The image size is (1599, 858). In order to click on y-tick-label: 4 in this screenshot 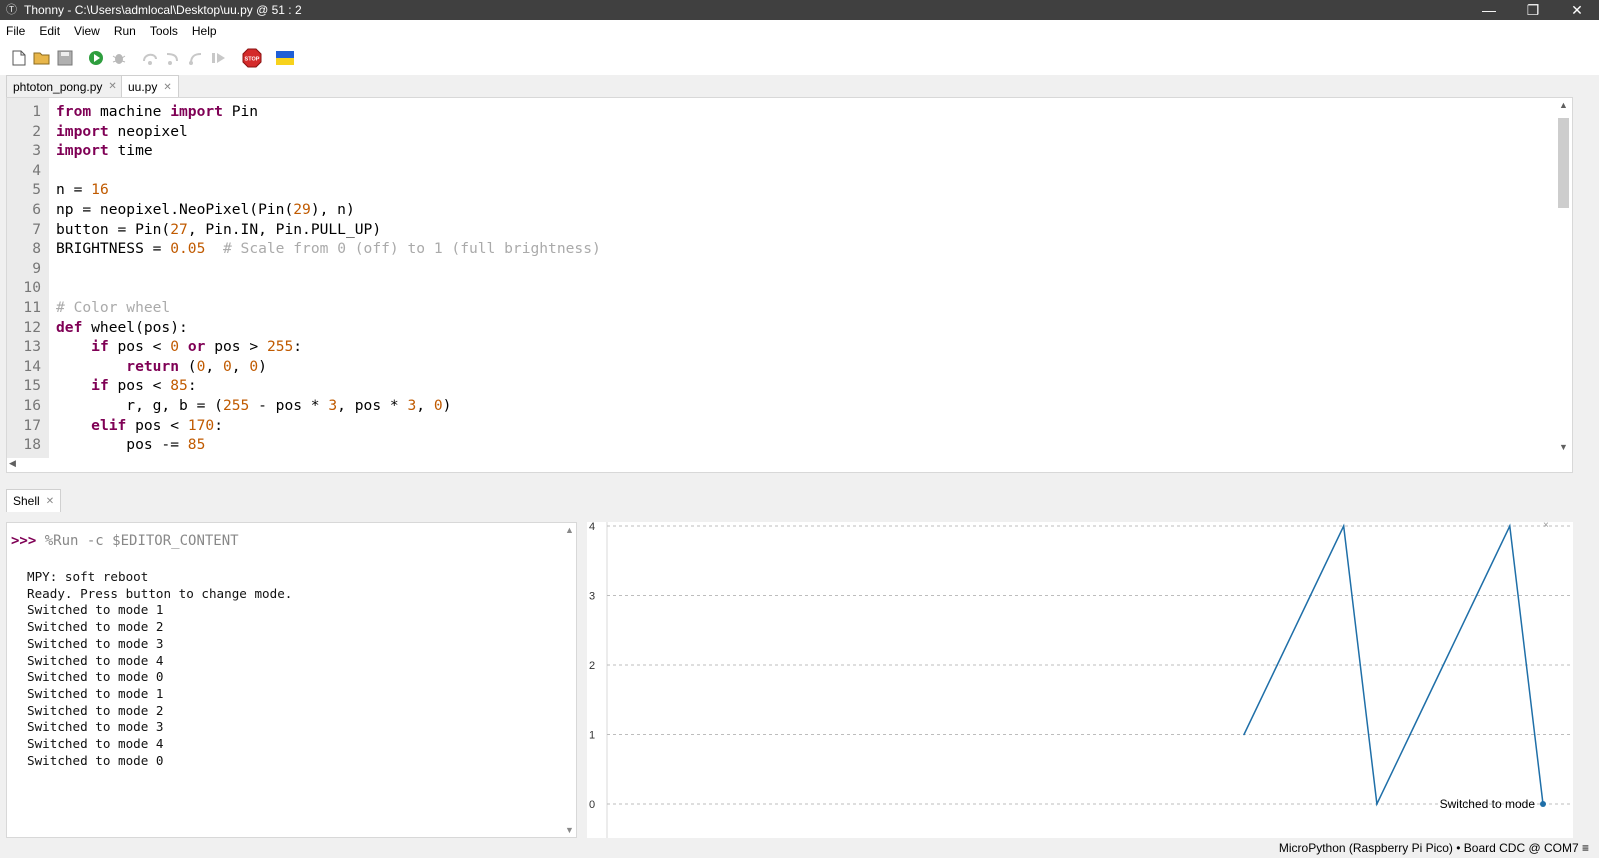, I will do `click(592, 527)`.